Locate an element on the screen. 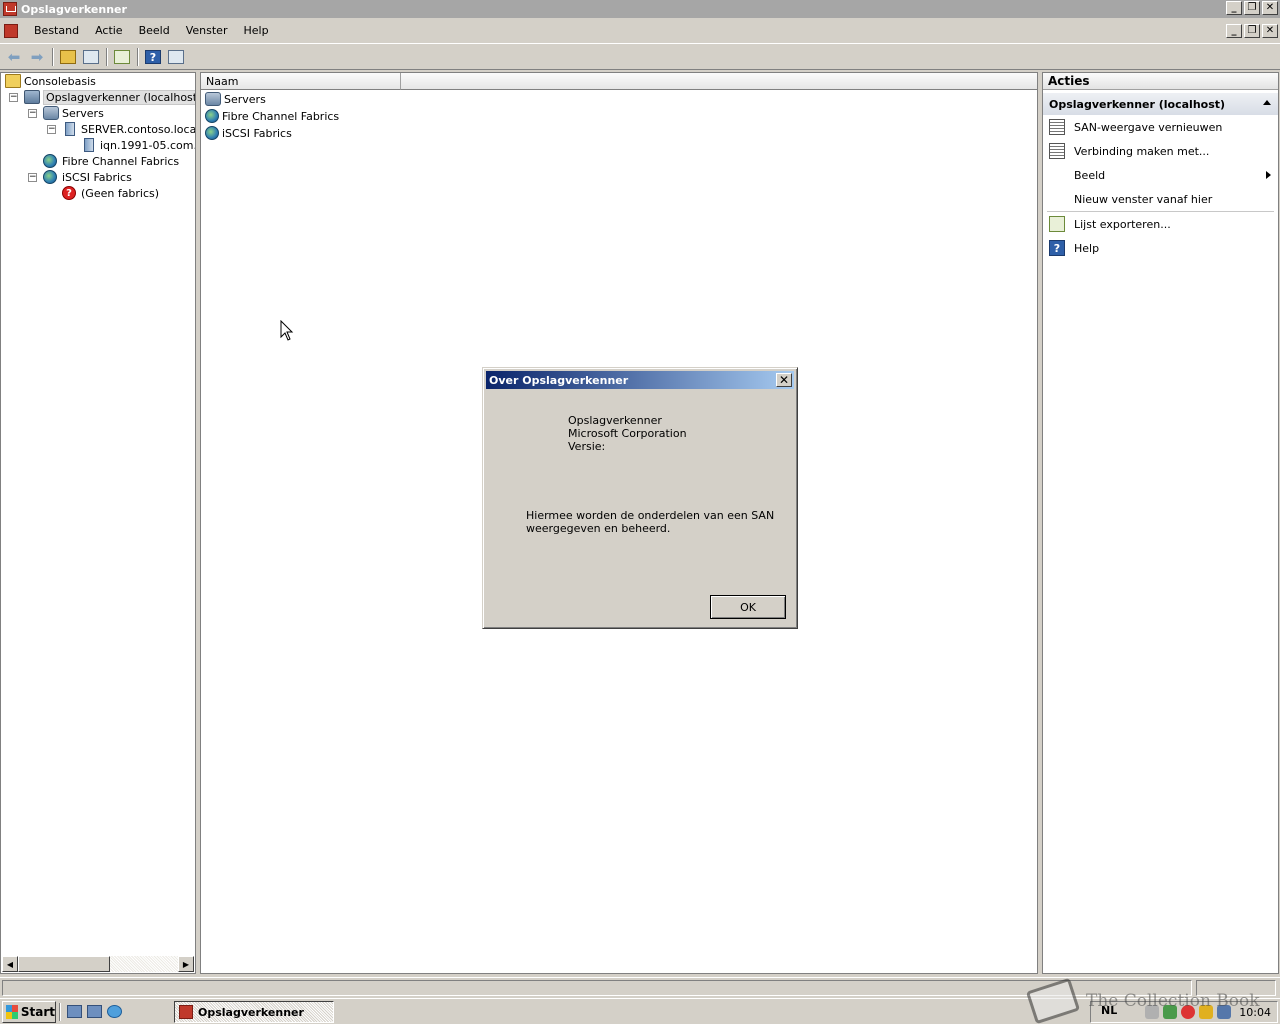 The height and width of the screenshot is (1024, 1280). server-icon is located at coordinates (70, 129).